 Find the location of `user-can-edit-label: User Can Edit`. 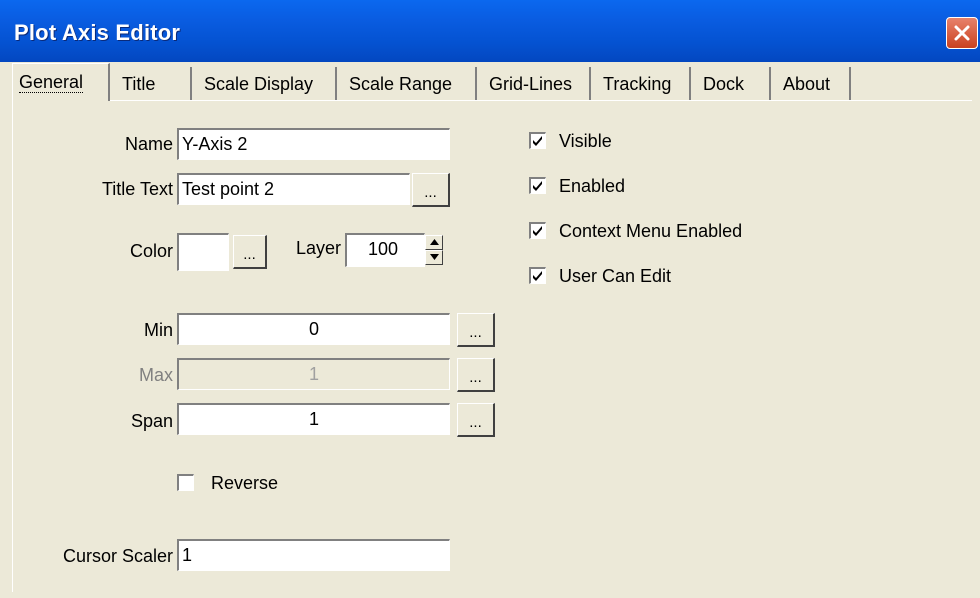

user-can-edit-label: User Can Edit is located at coordinates (615, 276).